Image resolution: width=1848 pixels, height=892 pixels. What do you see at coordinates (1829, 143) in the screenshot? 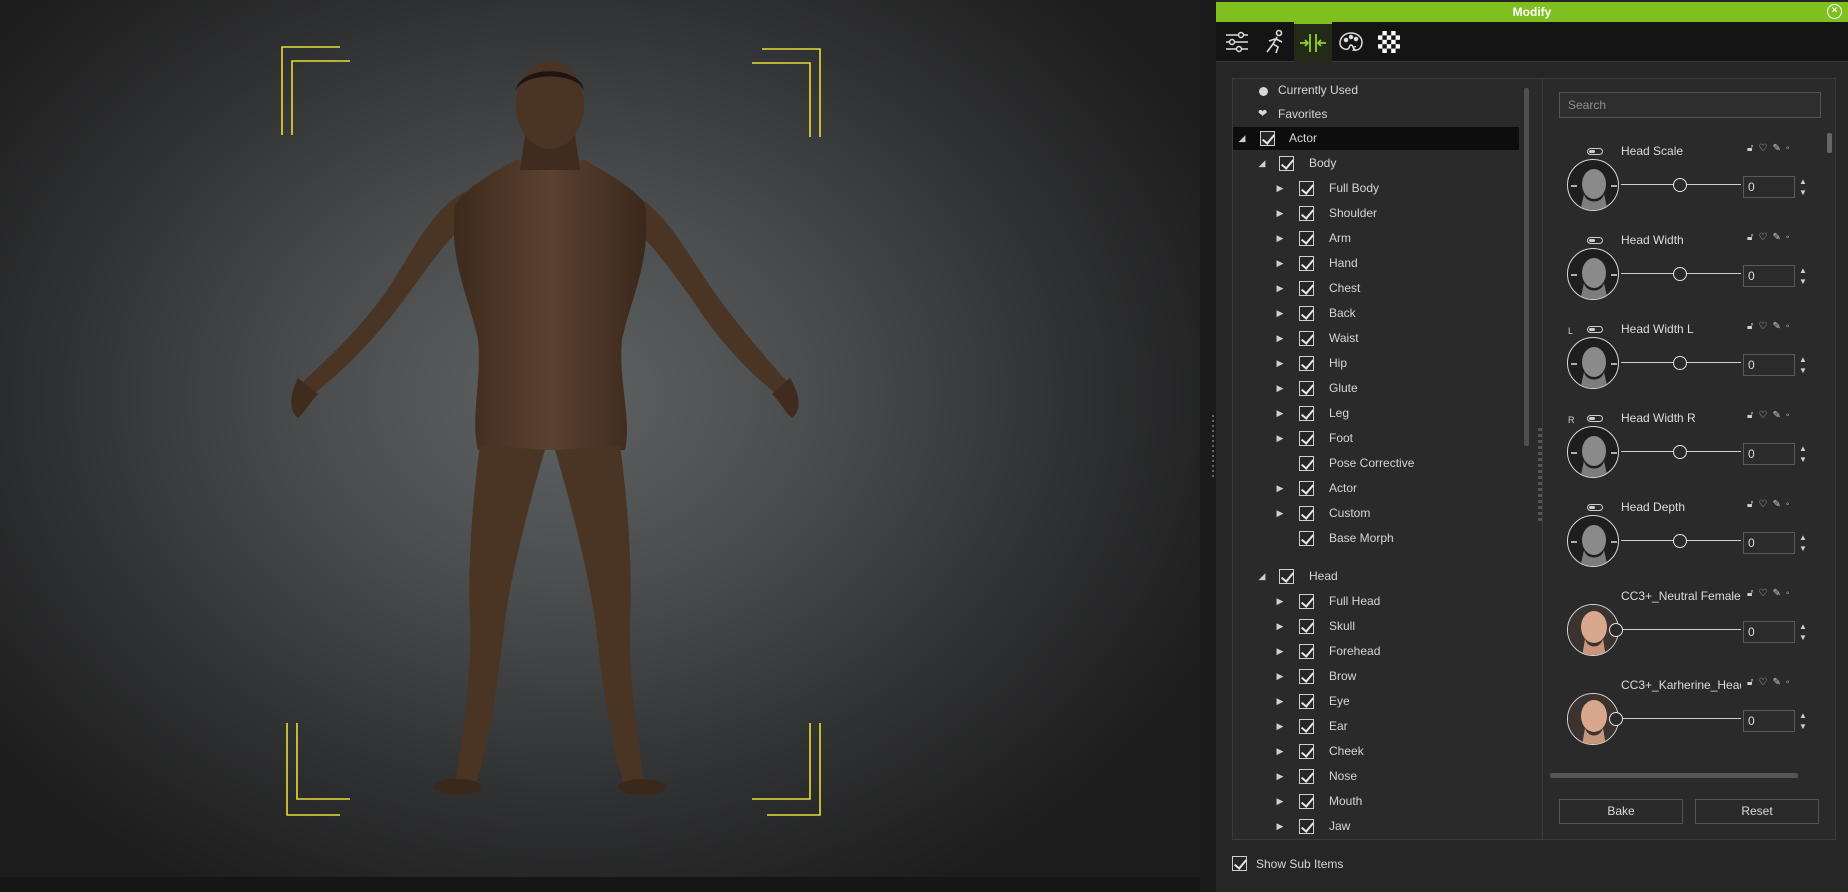
I see `slider-vertical-scrollbar` at bounding box center [1829, 143].